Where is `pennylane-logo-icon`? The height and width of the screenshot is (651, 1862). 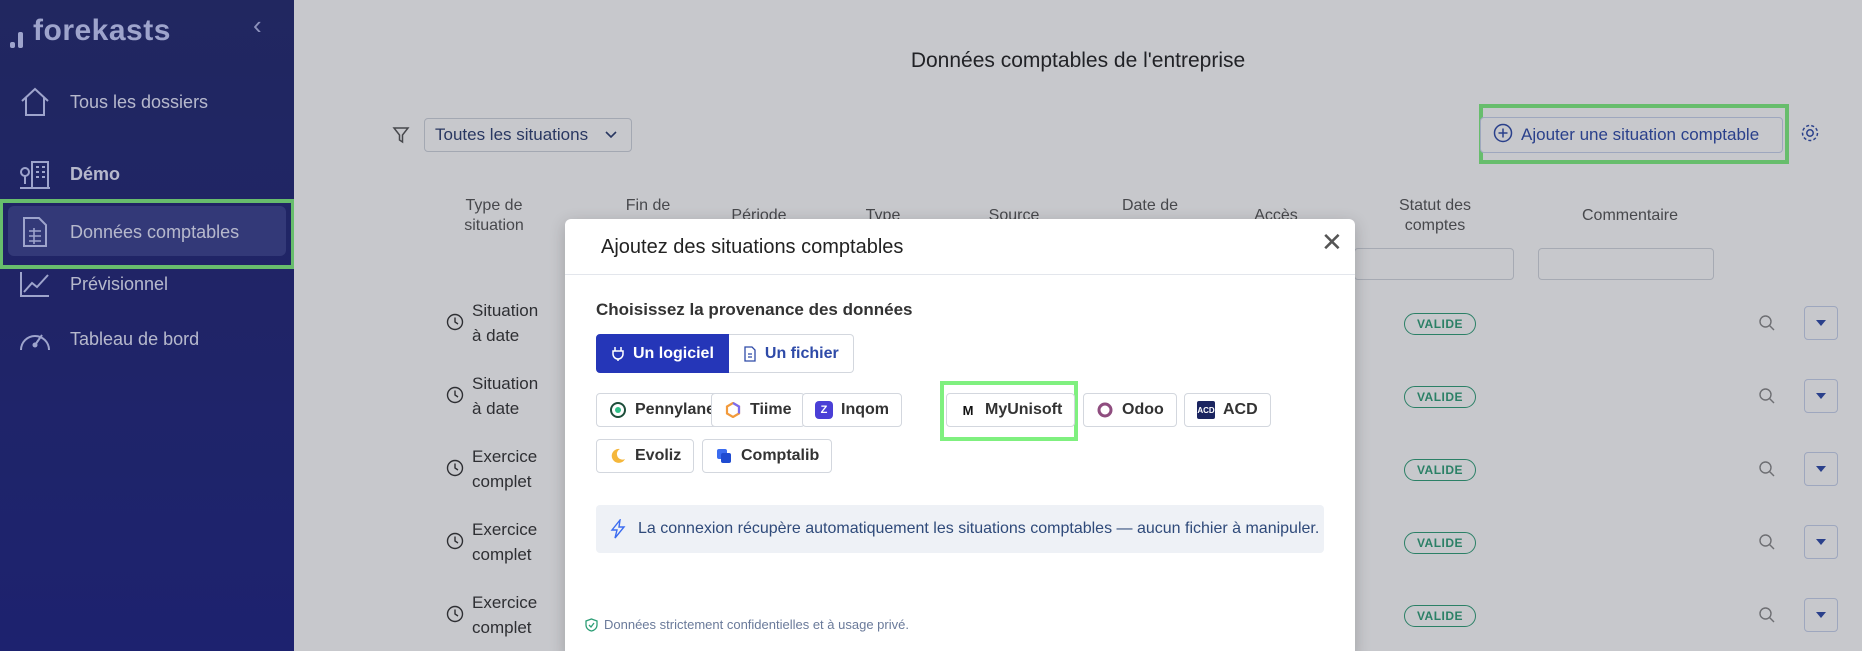
pennylane-logo-icon is located at coordinates (618, 410).